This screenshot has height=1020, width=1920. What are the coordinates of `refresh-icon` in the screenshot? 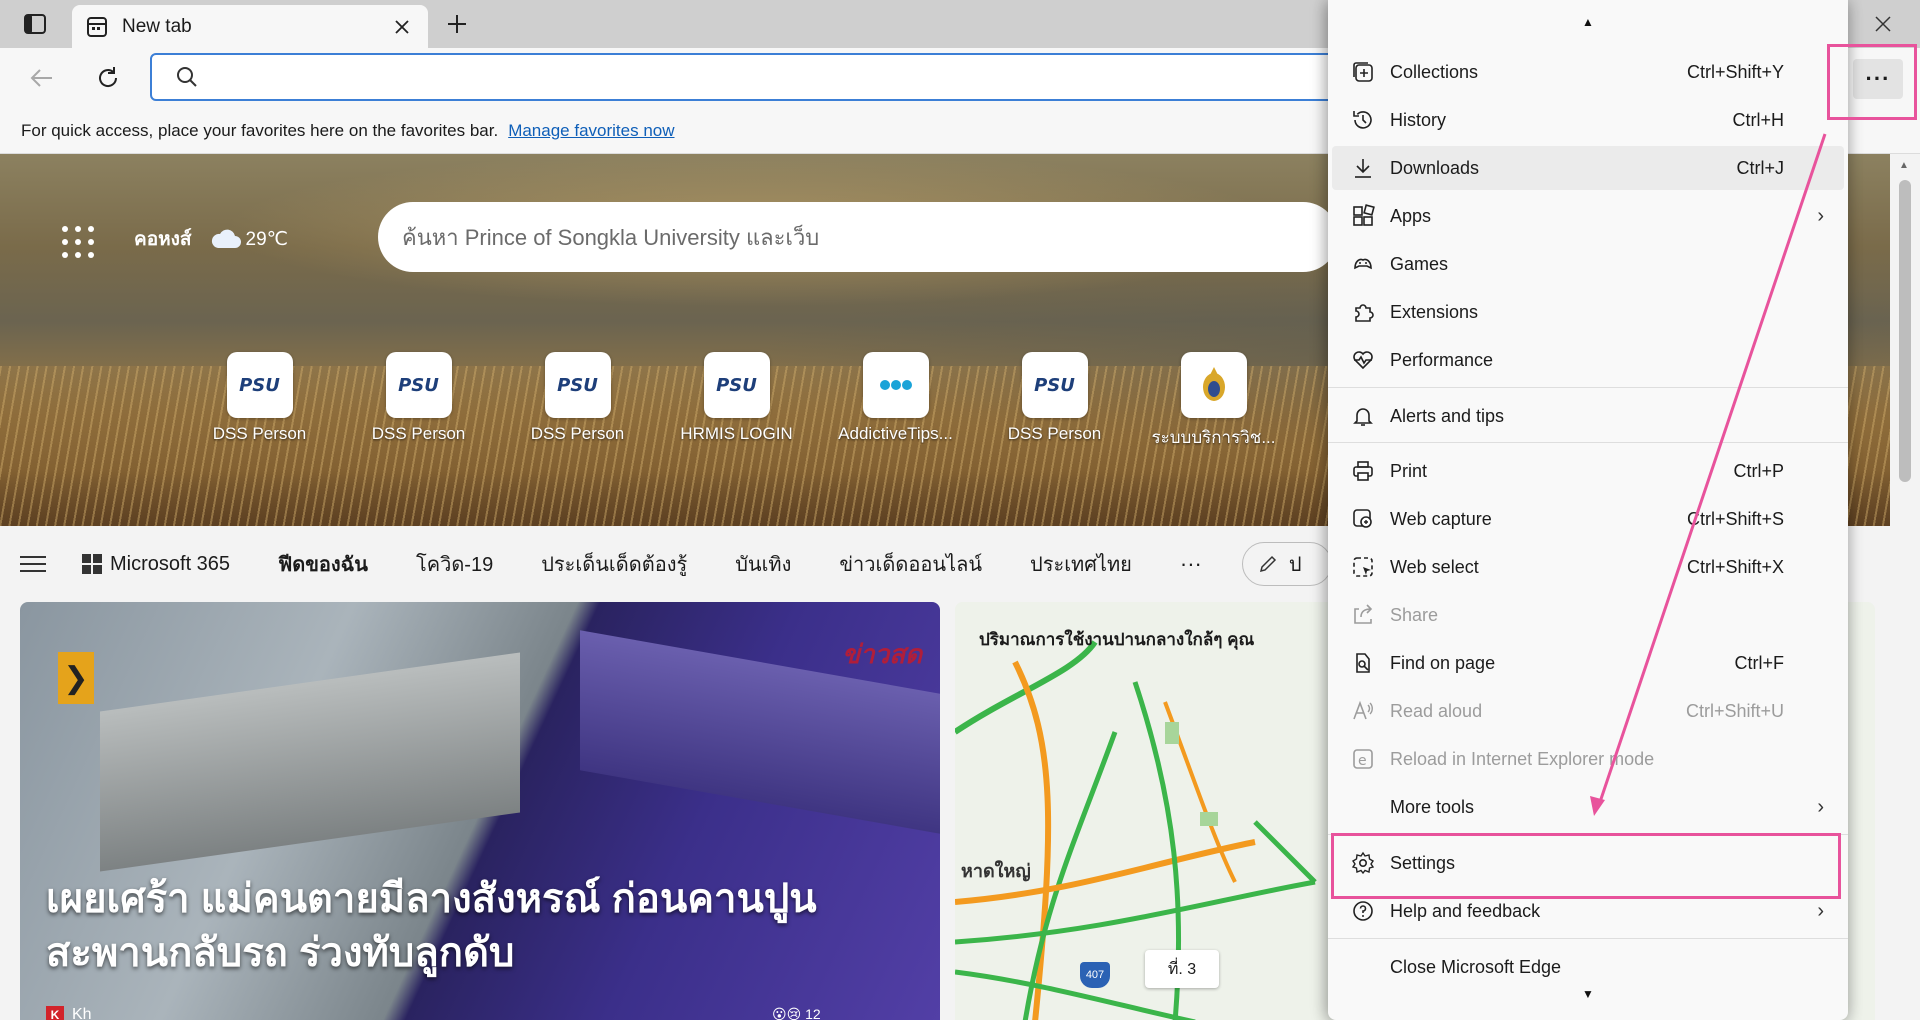 It's located at (108, 77).